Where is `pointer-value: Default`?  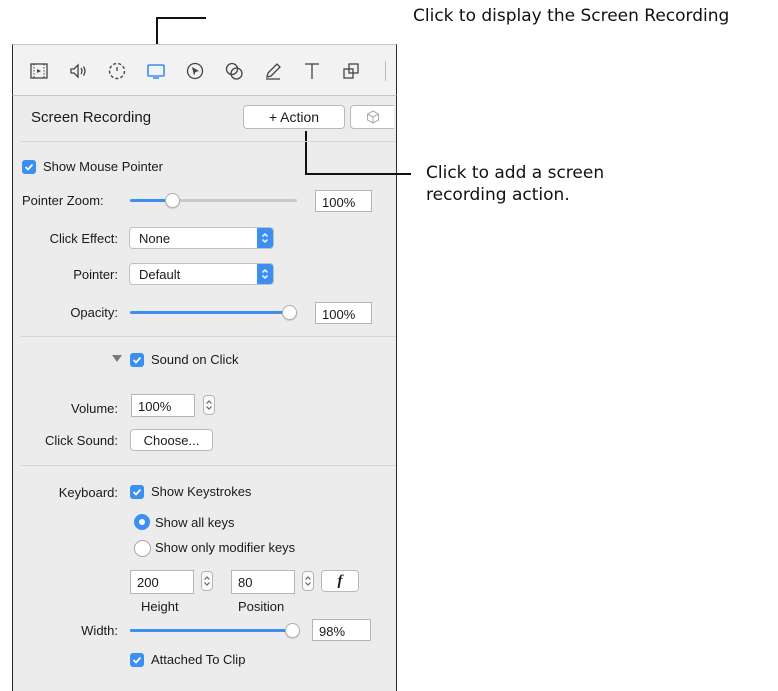 pointer-value: Default is located at coordinates (160, 274).